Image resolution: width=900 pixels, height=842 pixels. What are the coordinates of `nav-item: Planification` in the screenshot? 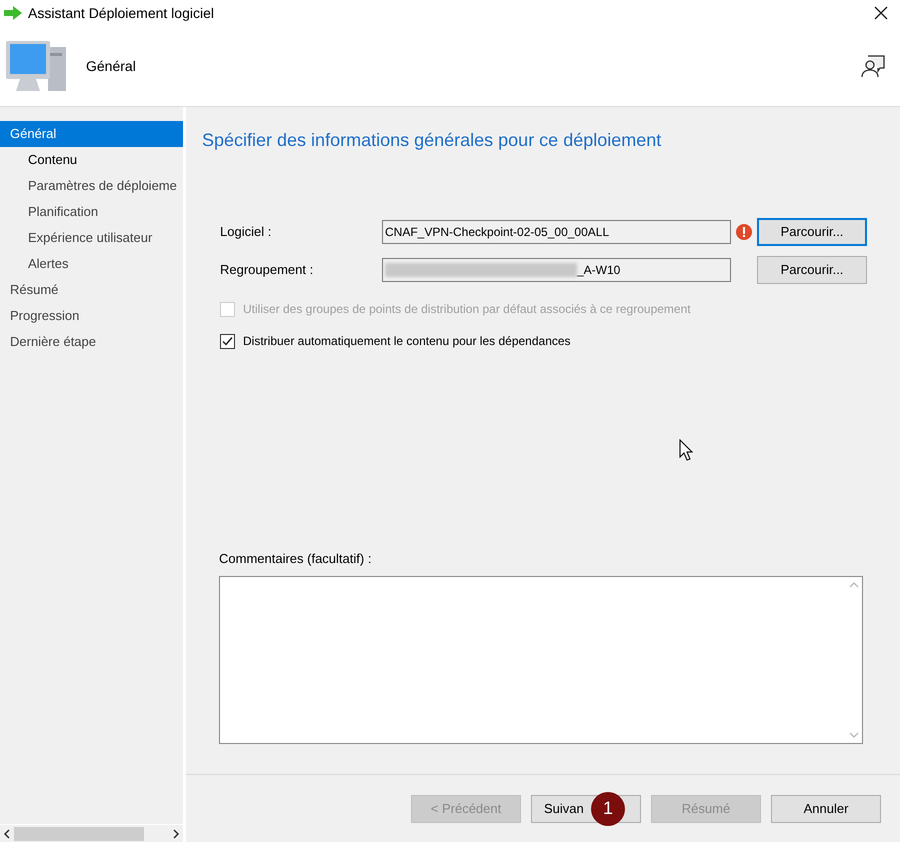 It's located at (91, 212).